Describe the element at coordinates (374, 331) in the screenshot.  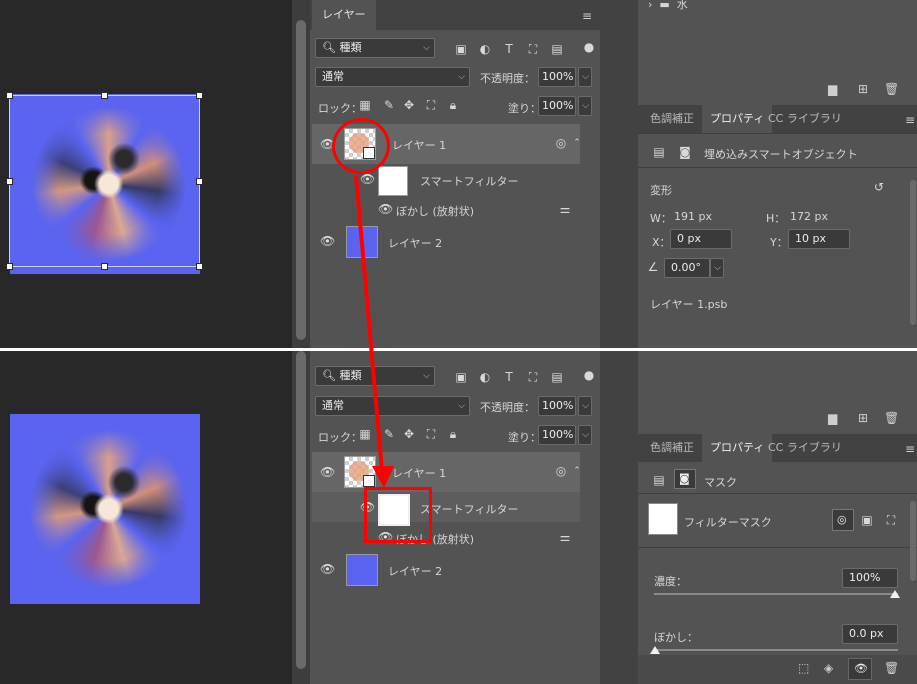
I see `annotation-arrow` at that location.